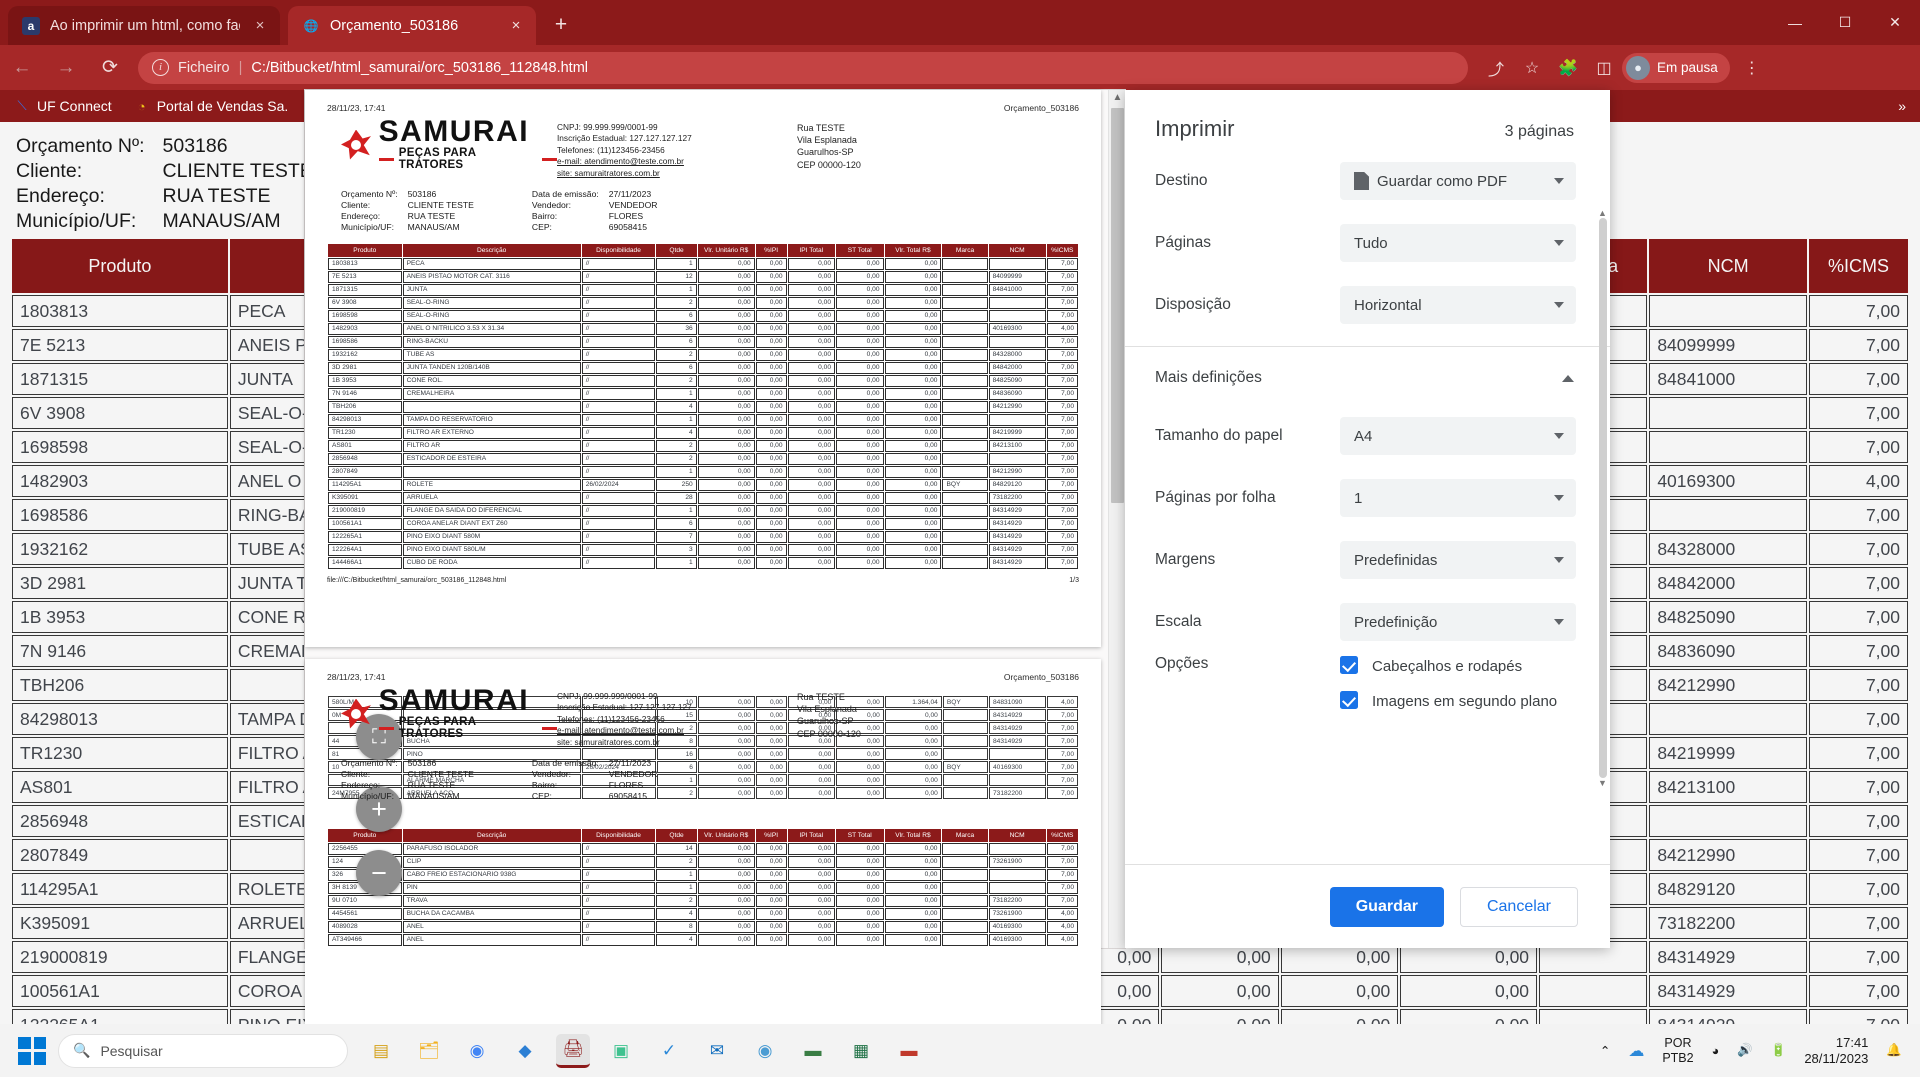  I want to click on cloud-icon: ☁, so click(1636, 1051).